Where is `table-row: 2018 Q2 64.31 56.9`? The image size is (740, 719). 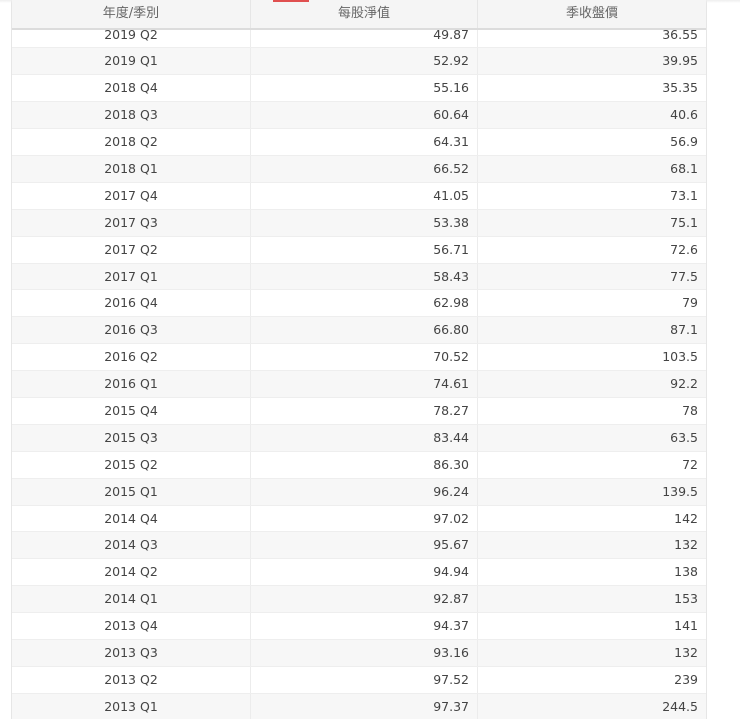 table-row: 2018 Q2 64.31 56.9 is located at coordinates (359, 142).